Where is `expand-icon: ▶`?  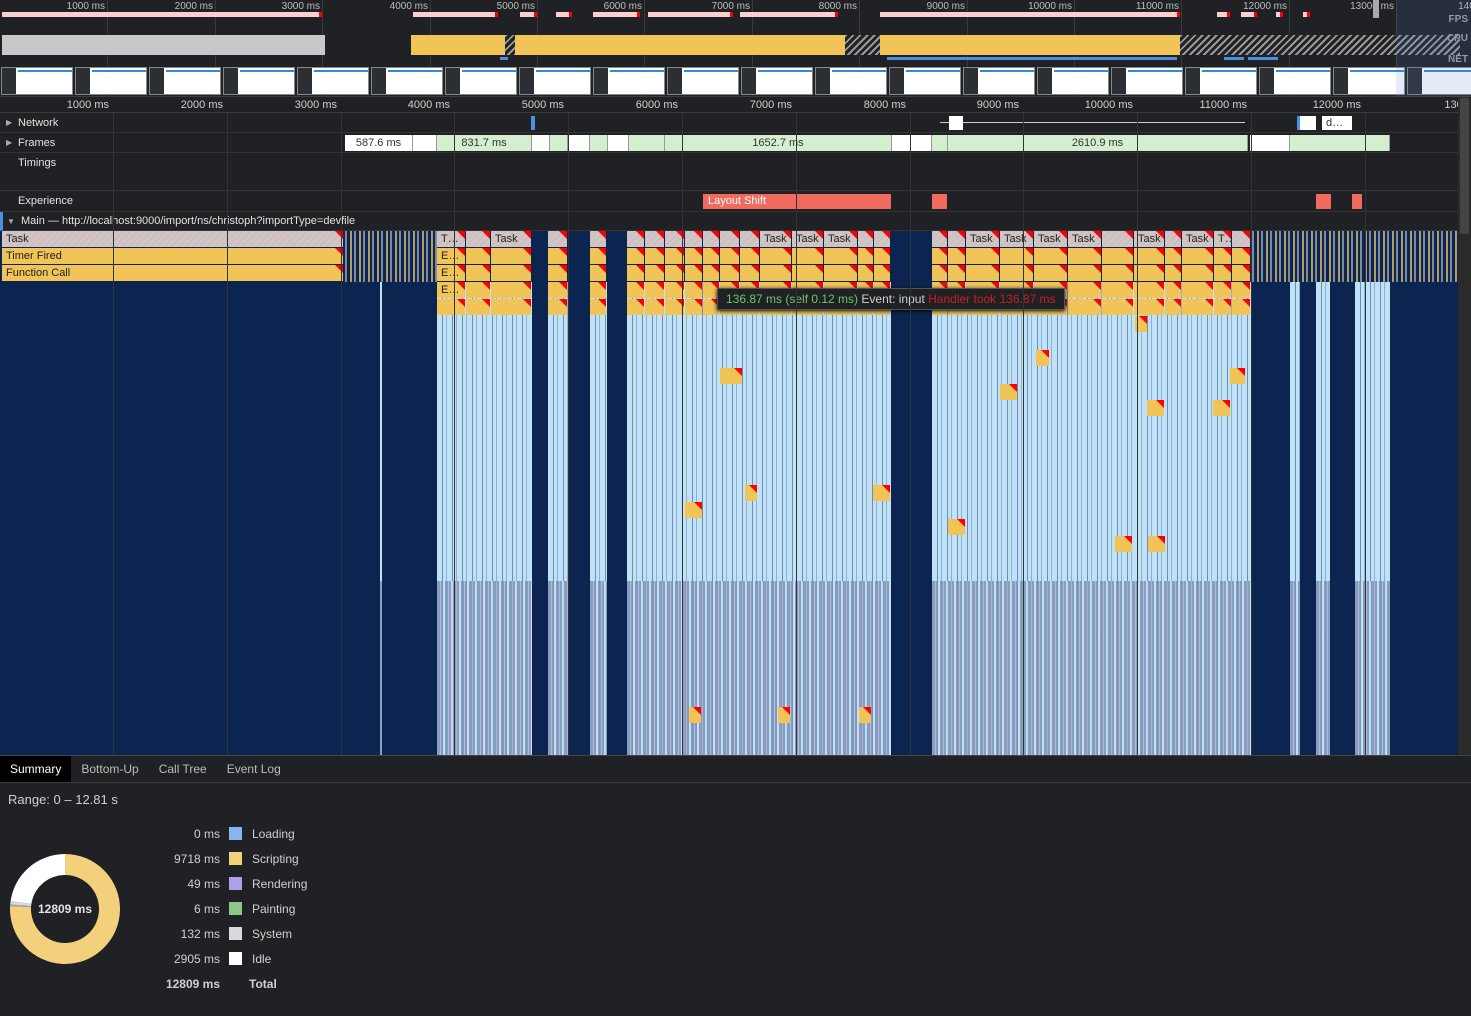
expand-icon: ▶ is located at coordinates (9, 122).